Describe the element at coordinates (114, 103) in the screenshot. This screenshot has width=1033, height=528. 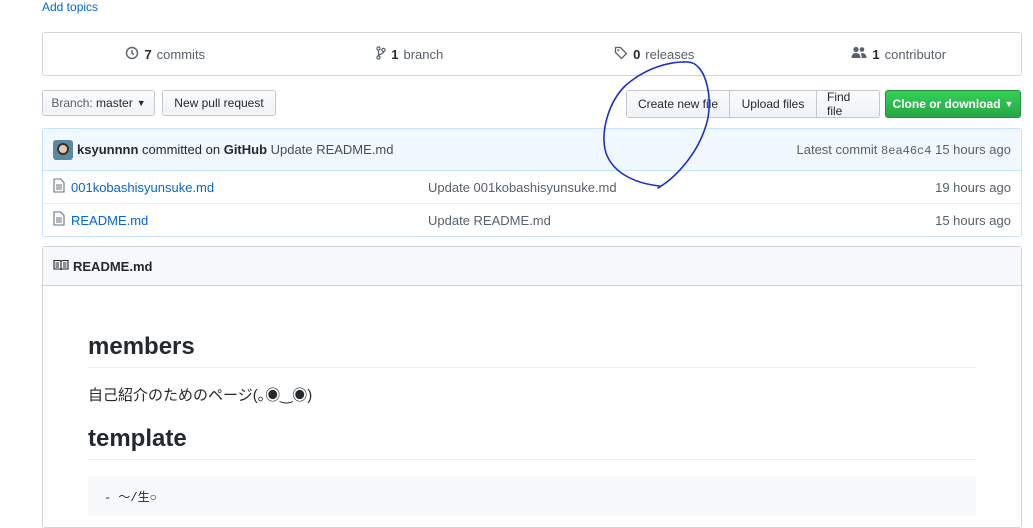
I see `branch-name: master` at that location.